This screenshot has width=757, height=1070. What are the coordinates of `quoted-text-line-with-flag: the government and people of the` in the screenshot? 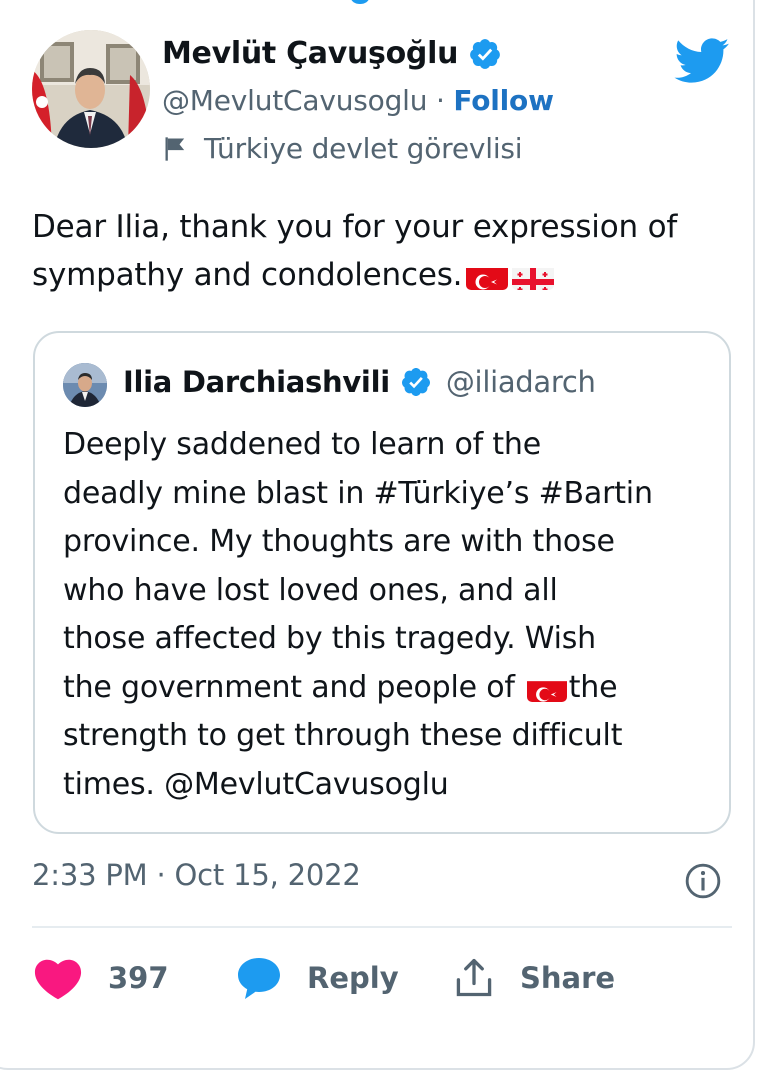 It's located at (393, 688).